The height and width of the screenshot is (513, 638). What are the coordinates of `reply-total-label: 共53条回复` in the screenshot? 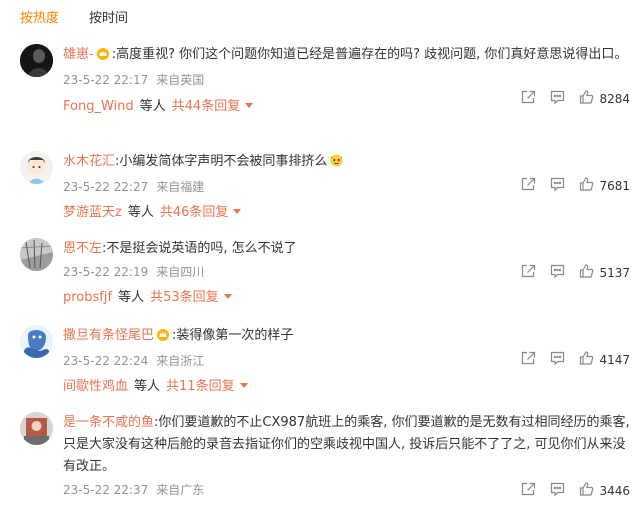 It's located at (184, 297).